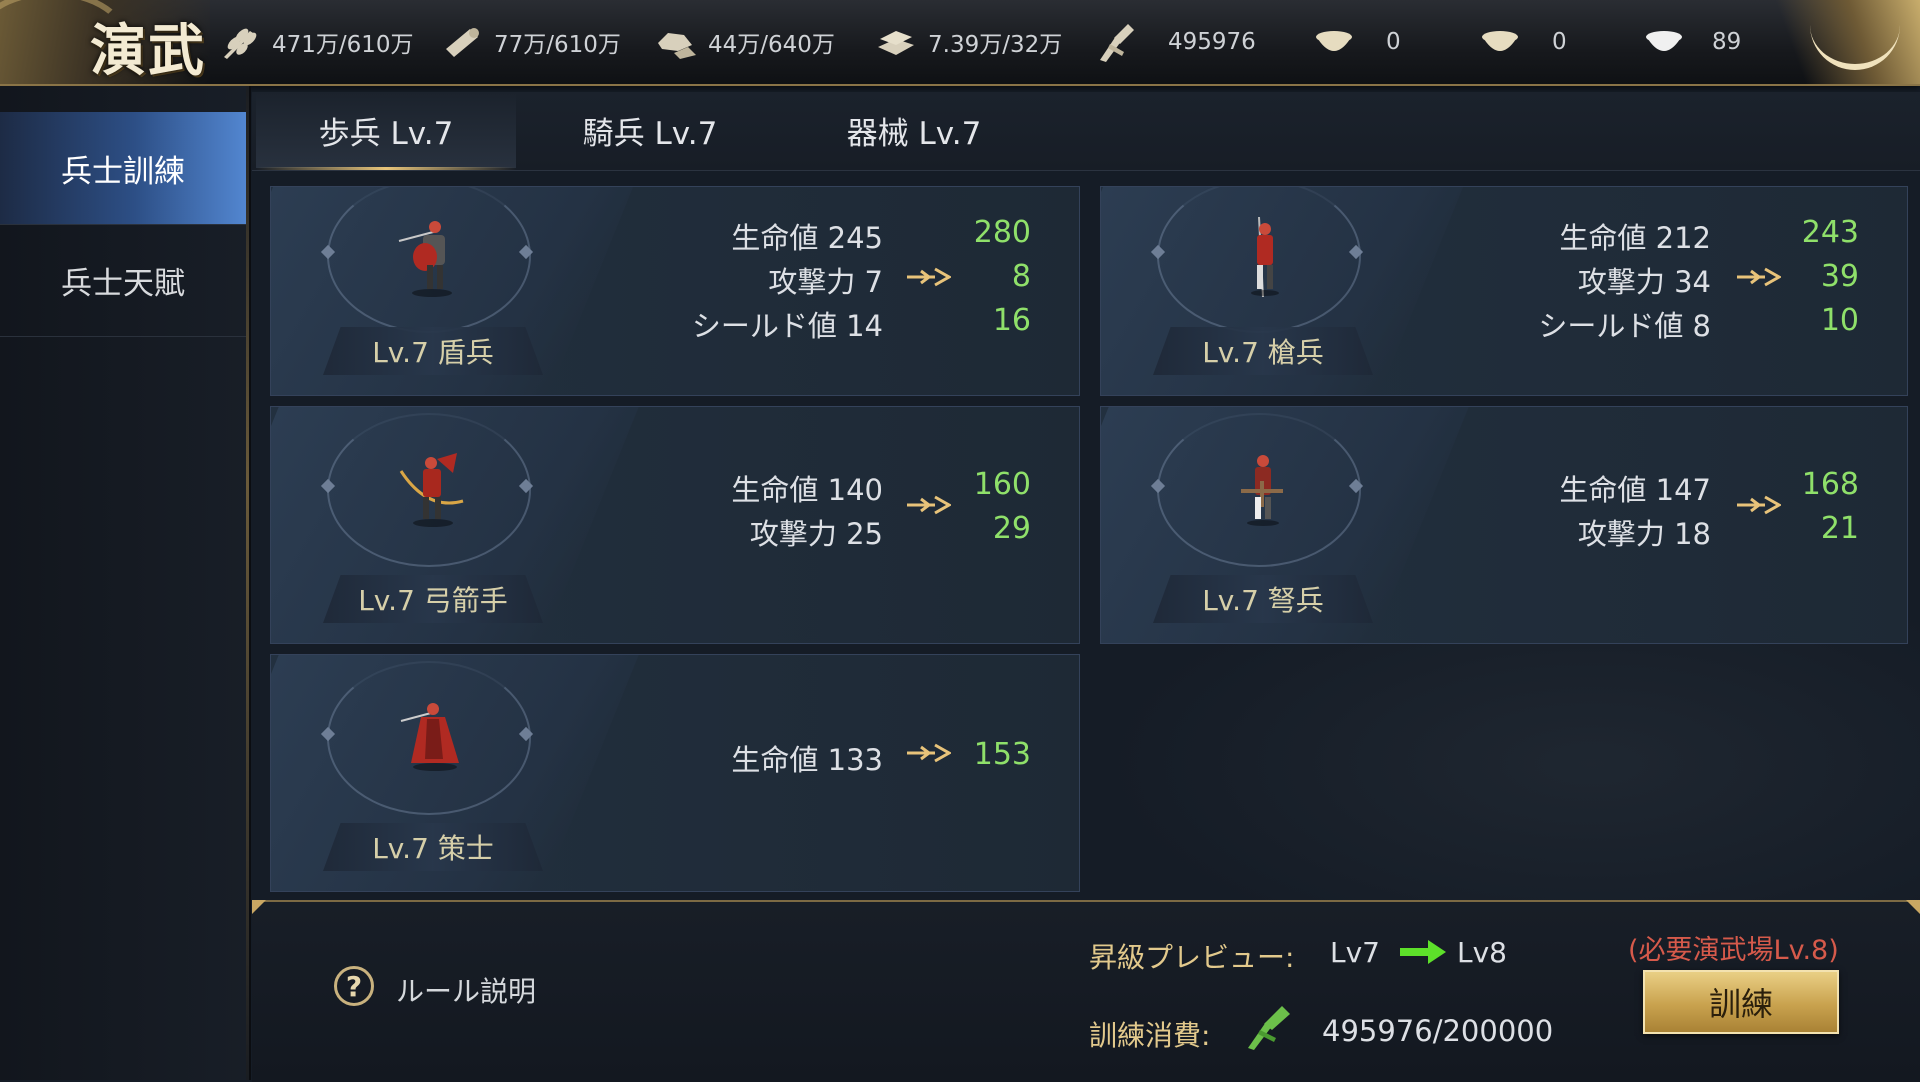 The image size is (1920, 1082). What do you see at coordinates (1150, 1035) in the screenshot?
I see `training-cost-label: 訓練消費:` at bounding box center [1150, 1035].